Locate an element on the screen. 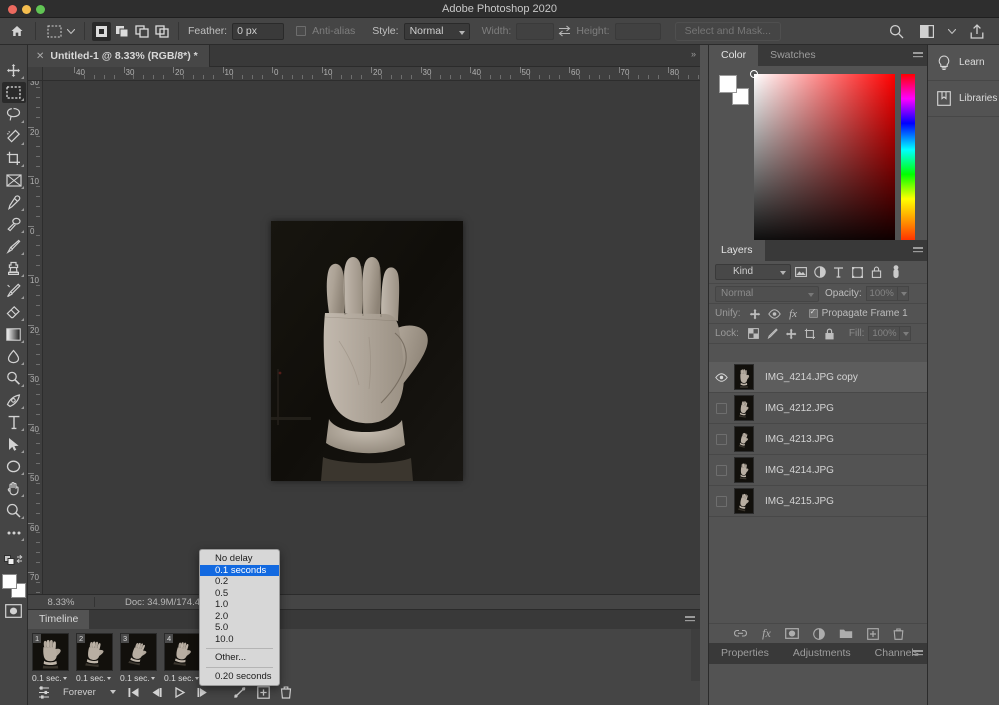 The image size is (999, 705). swap-dimensions-icon is located at coordinates (564, 31).